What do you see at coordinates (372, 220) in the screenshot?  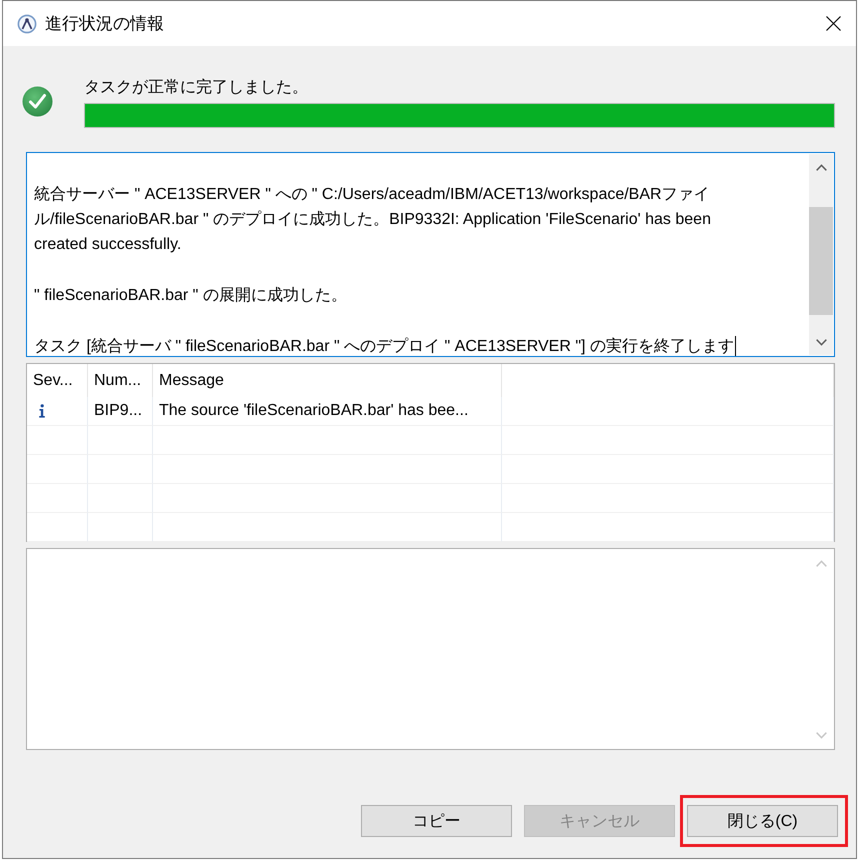 I see `log-paragraph: 統合サーバー " ACE13SERVER " への " C:/Users/aceadm/IBM/ACET13/workspace/BARファイ ル/fileScenarioBAR.bar " のデプロイに成功した。BIP9332I: Application 'FileScenario' has been created successfully.` at bounding box center [372, 220].